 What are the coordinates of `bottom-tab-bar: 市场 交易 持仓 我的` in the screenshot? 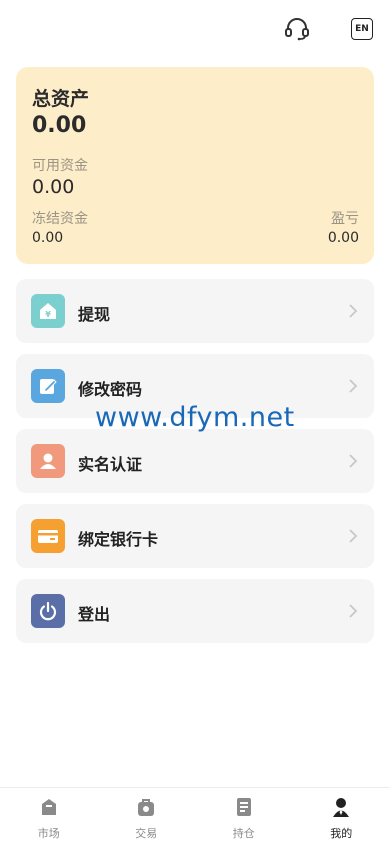 It's located at (195, 815).